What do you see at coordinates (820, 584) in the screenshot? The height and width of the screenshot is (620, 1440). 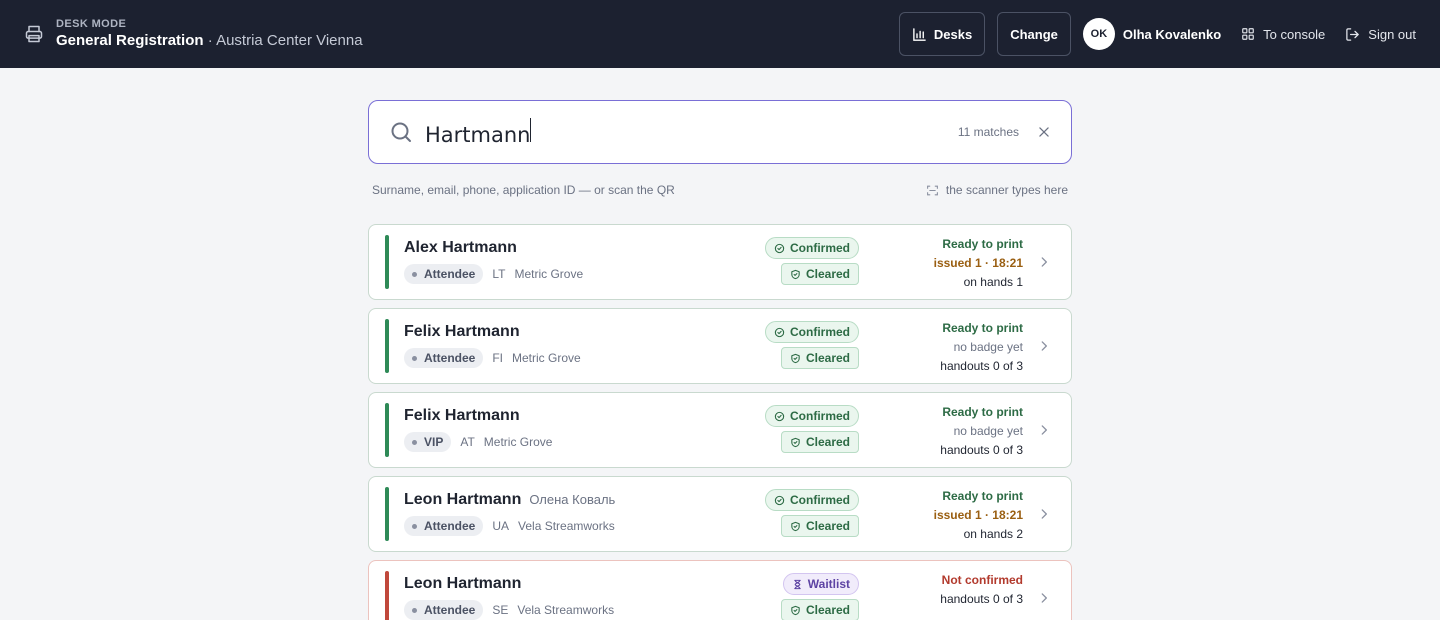 I see `registration-status-pill: Waitlist` at bounding box center [820, 584].